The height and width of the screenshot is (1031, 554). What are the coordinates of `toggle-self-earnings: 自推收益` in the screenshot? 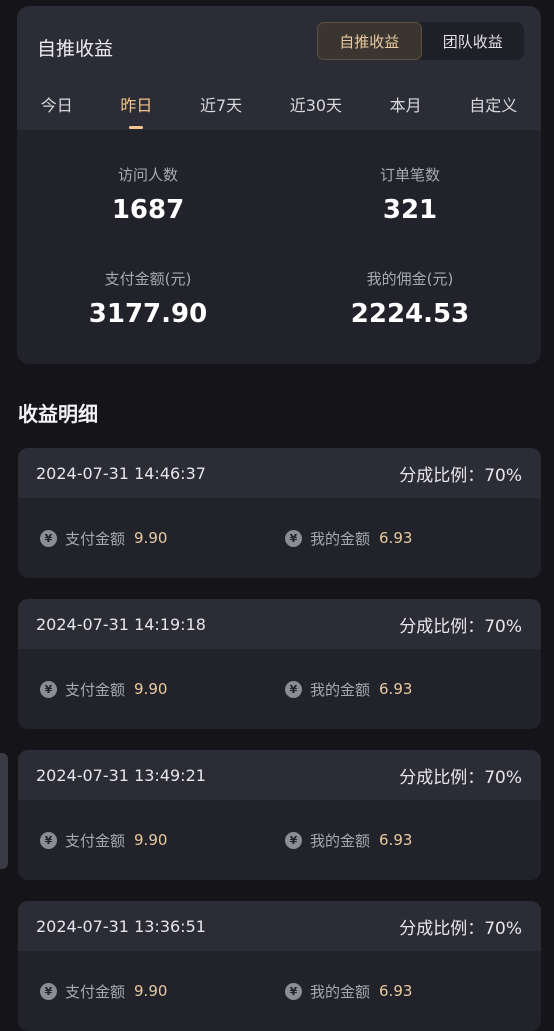 It's located at (369, 41).